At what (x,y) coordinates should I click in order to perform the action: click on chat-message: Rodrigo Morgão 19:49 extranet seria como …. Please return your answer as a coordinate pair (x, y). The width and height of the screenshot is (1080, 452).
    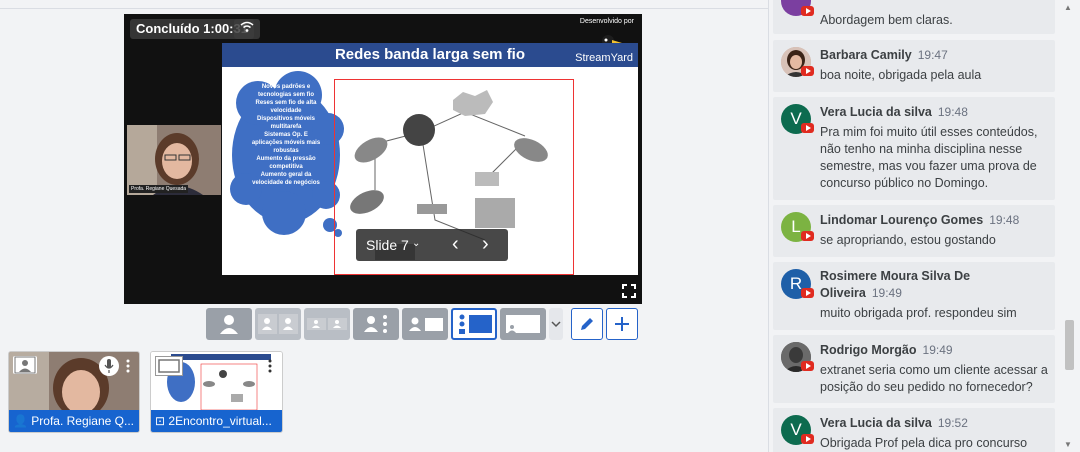
    Looking at the image, I should click on (914, 369).